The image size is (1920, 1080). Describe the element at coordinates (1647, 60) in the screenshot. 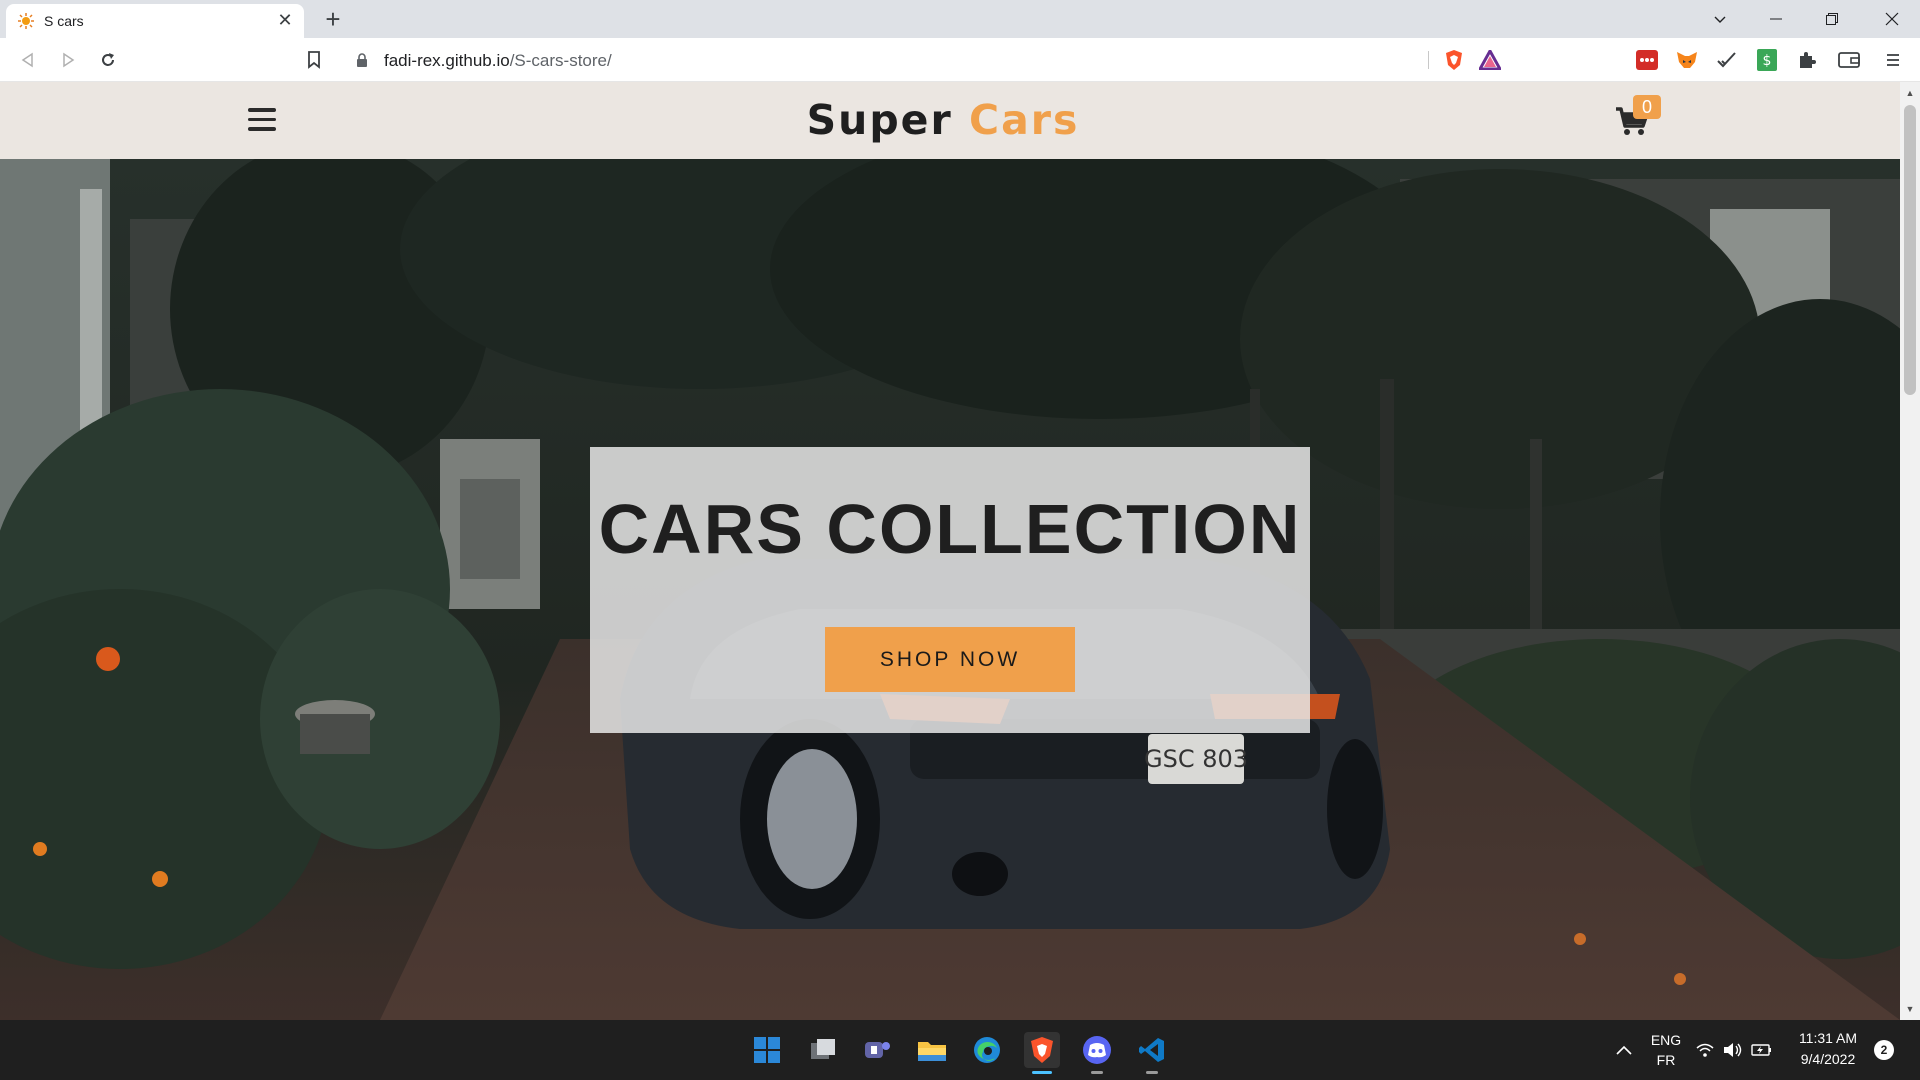

I see `lastpass-extension-icon` at that location.